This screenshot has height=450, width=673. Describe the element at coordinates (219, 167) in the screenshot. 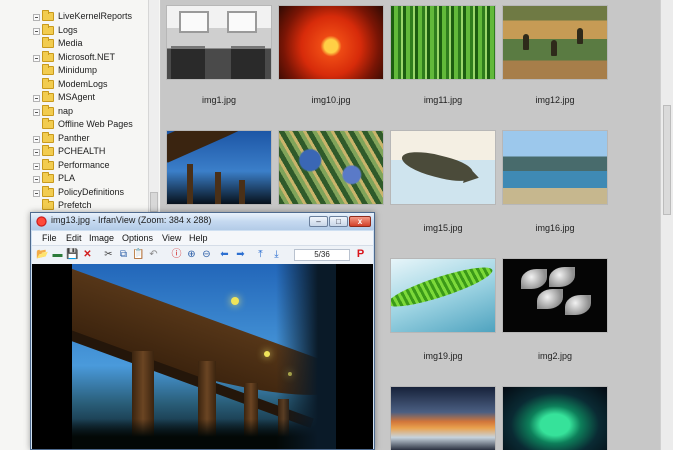

I see `thumbnail-img13` at that location.